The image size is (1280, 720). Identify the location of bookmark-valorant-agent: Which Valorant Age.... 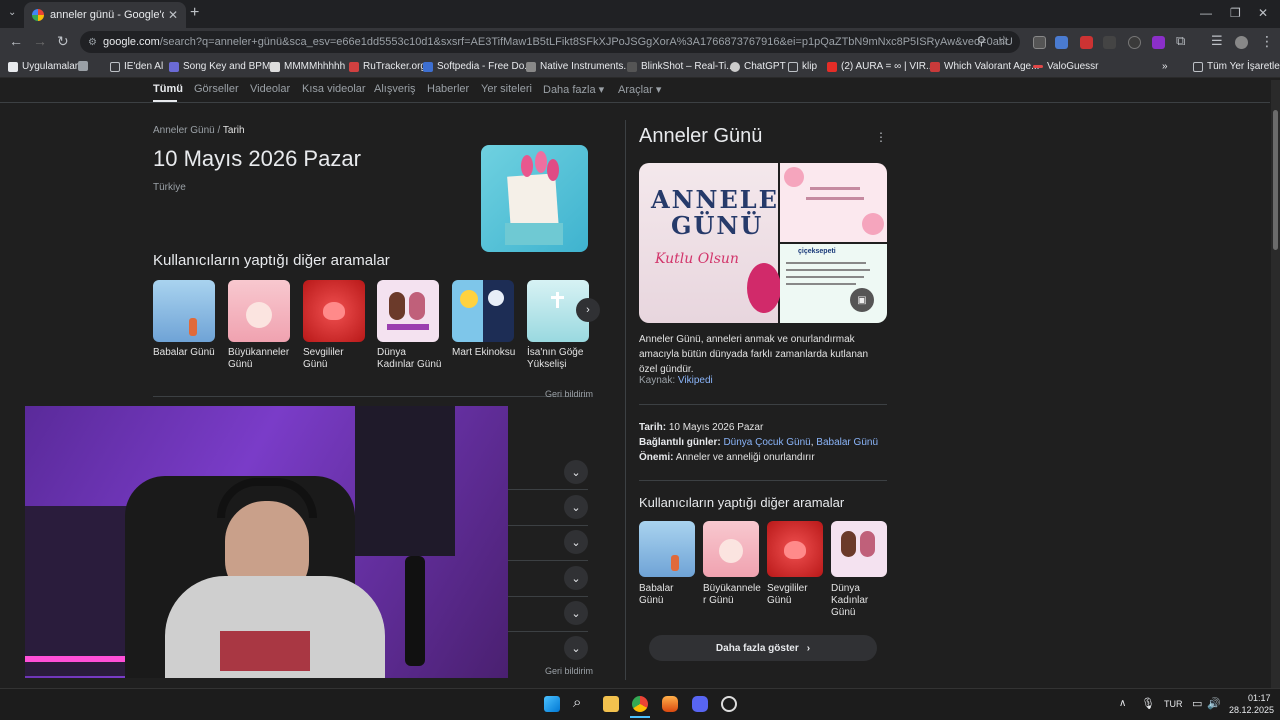
(984, 66).